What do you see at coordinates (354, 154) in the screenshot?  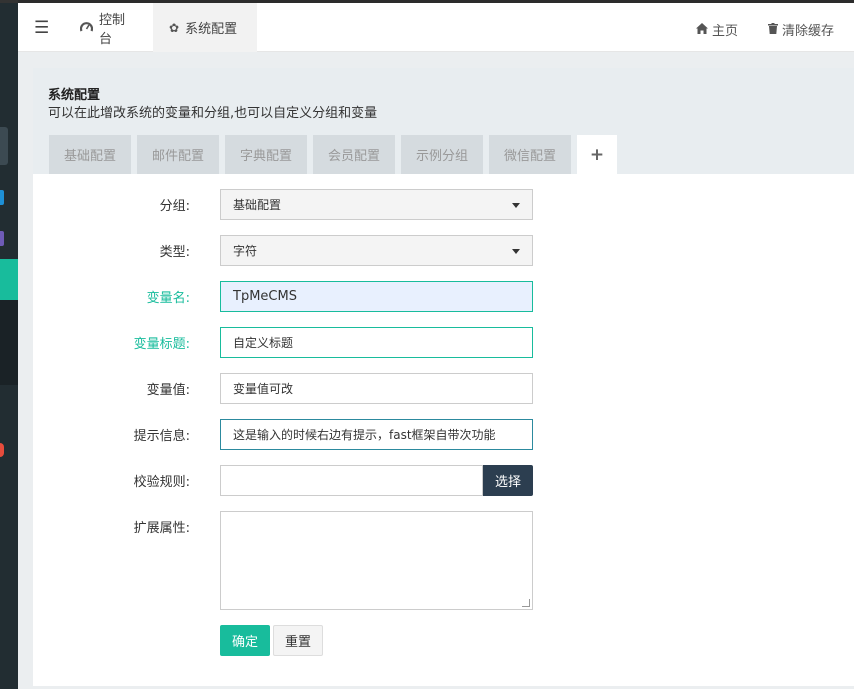 I see `tab-member-config: 会员配置` at bounding box center [354, 154].